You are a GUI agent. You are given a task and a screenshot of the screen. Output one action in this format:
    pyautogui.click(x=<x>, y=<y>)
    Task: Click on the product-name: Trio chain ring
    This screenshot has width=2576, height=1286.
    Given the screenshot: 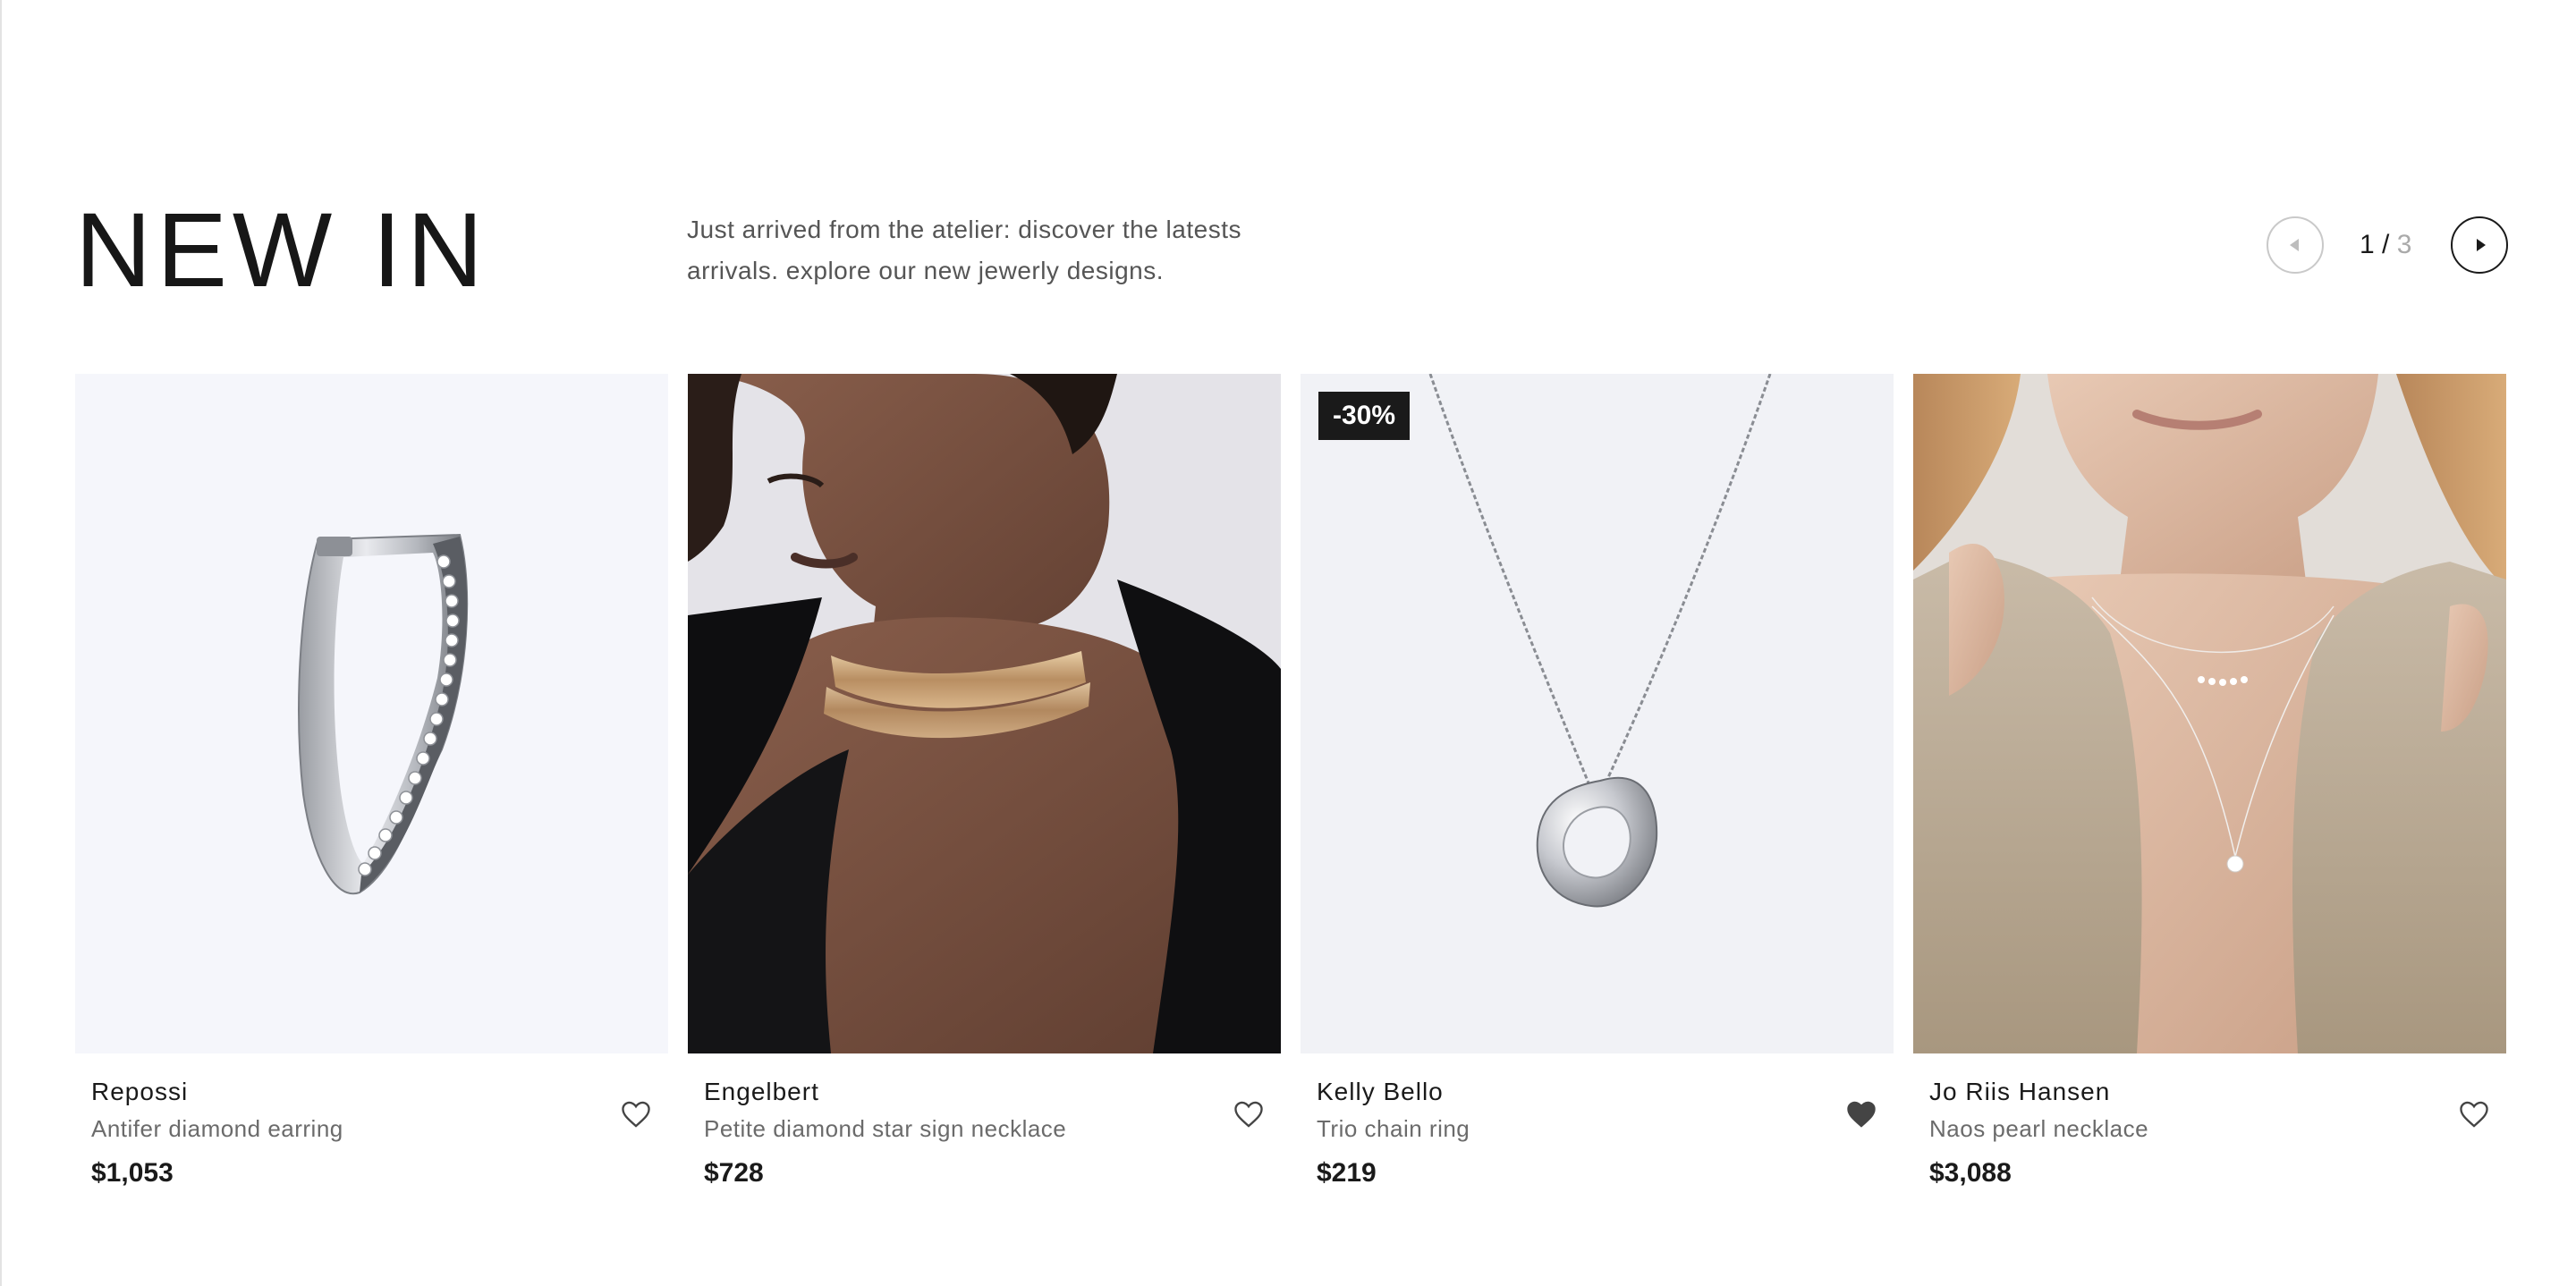 What is the action you would take?
    pyautogui.click(x=1597, y=1128)
    